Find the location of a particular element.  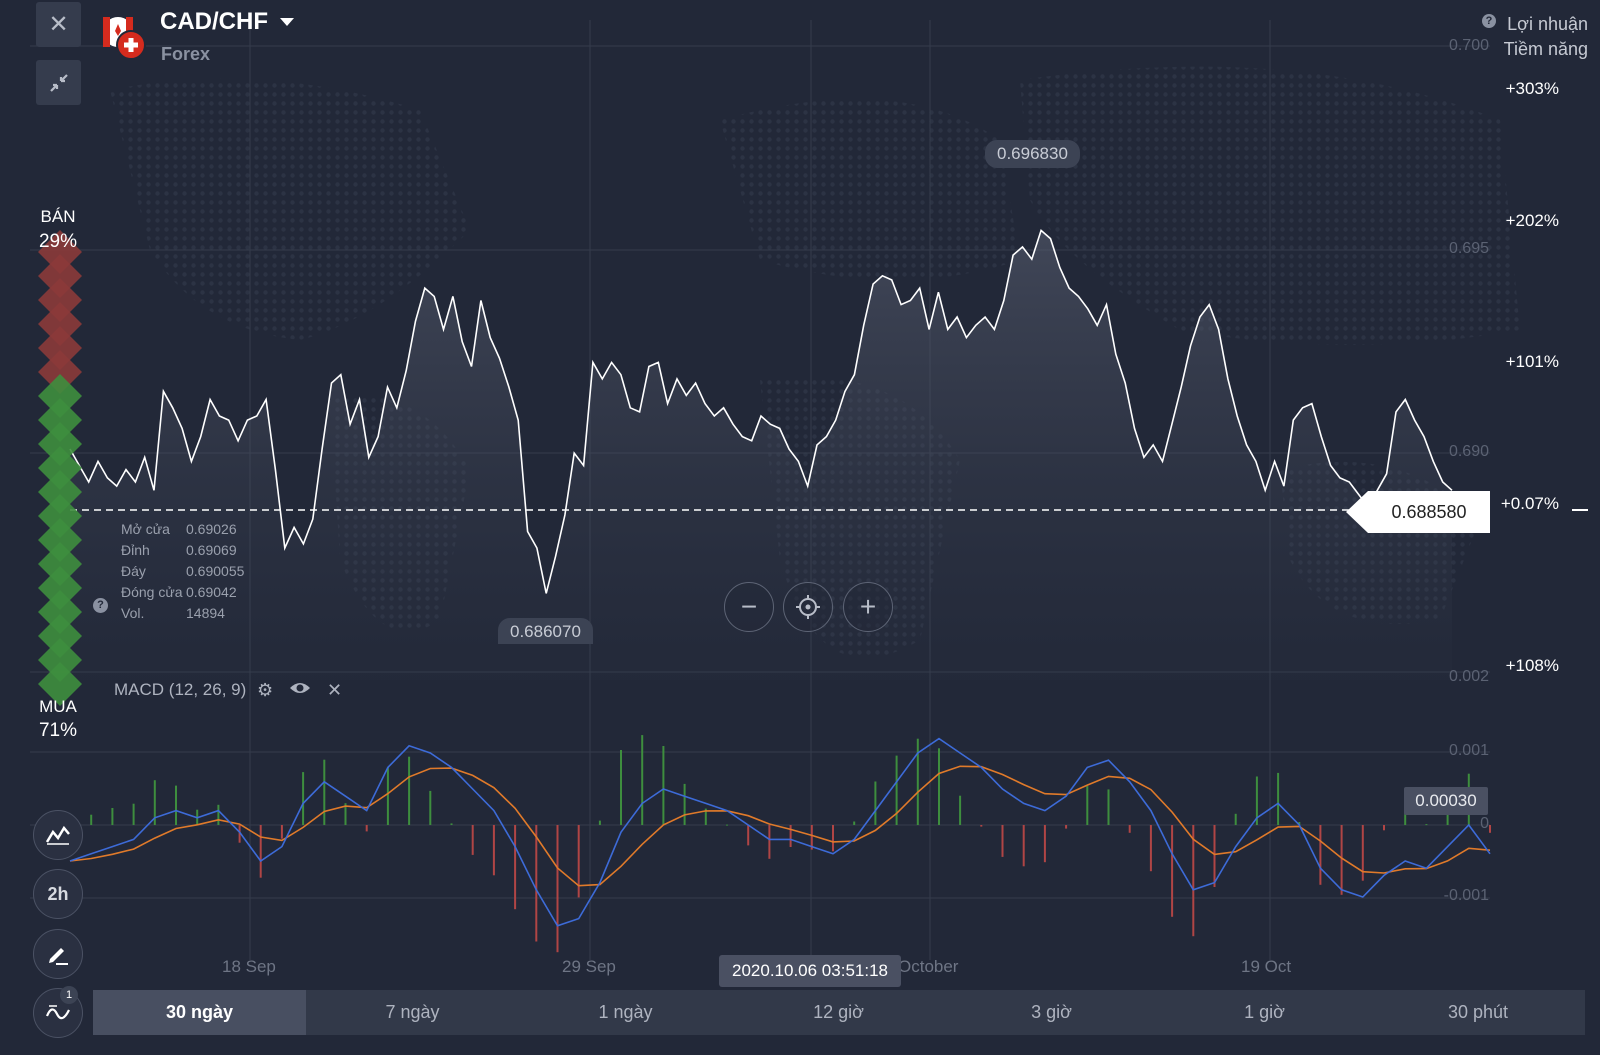

gear-icon: ⚙ is located at coordinates (265, 690).